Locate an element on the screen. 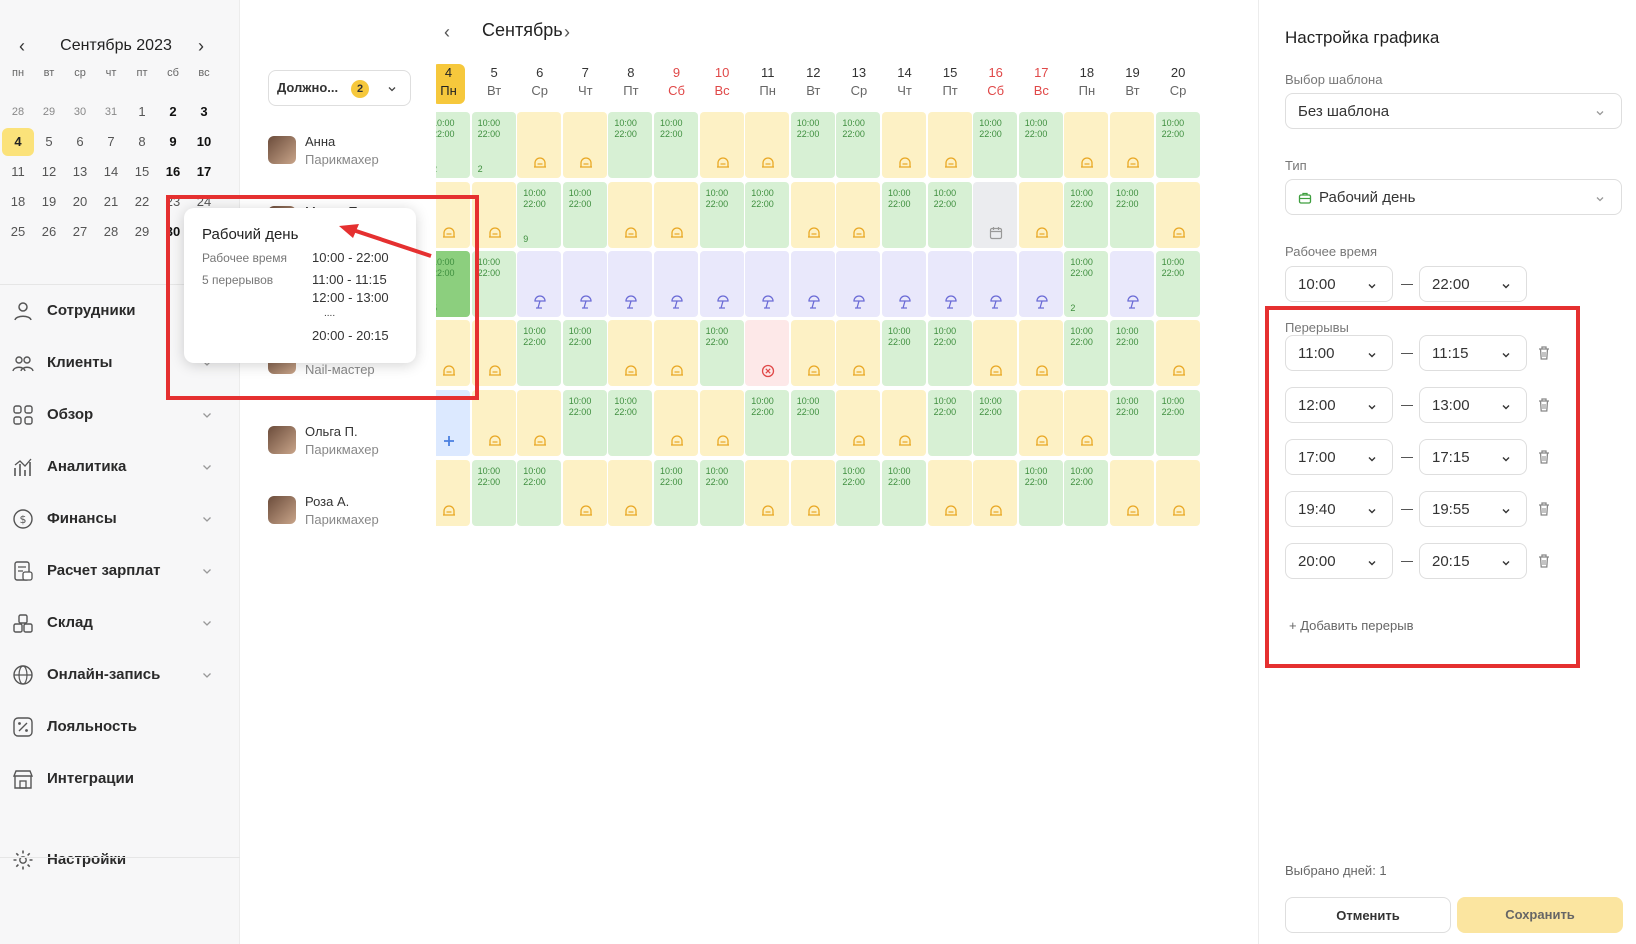  day-header: 16 Сб is located at coordinates (995, 84).